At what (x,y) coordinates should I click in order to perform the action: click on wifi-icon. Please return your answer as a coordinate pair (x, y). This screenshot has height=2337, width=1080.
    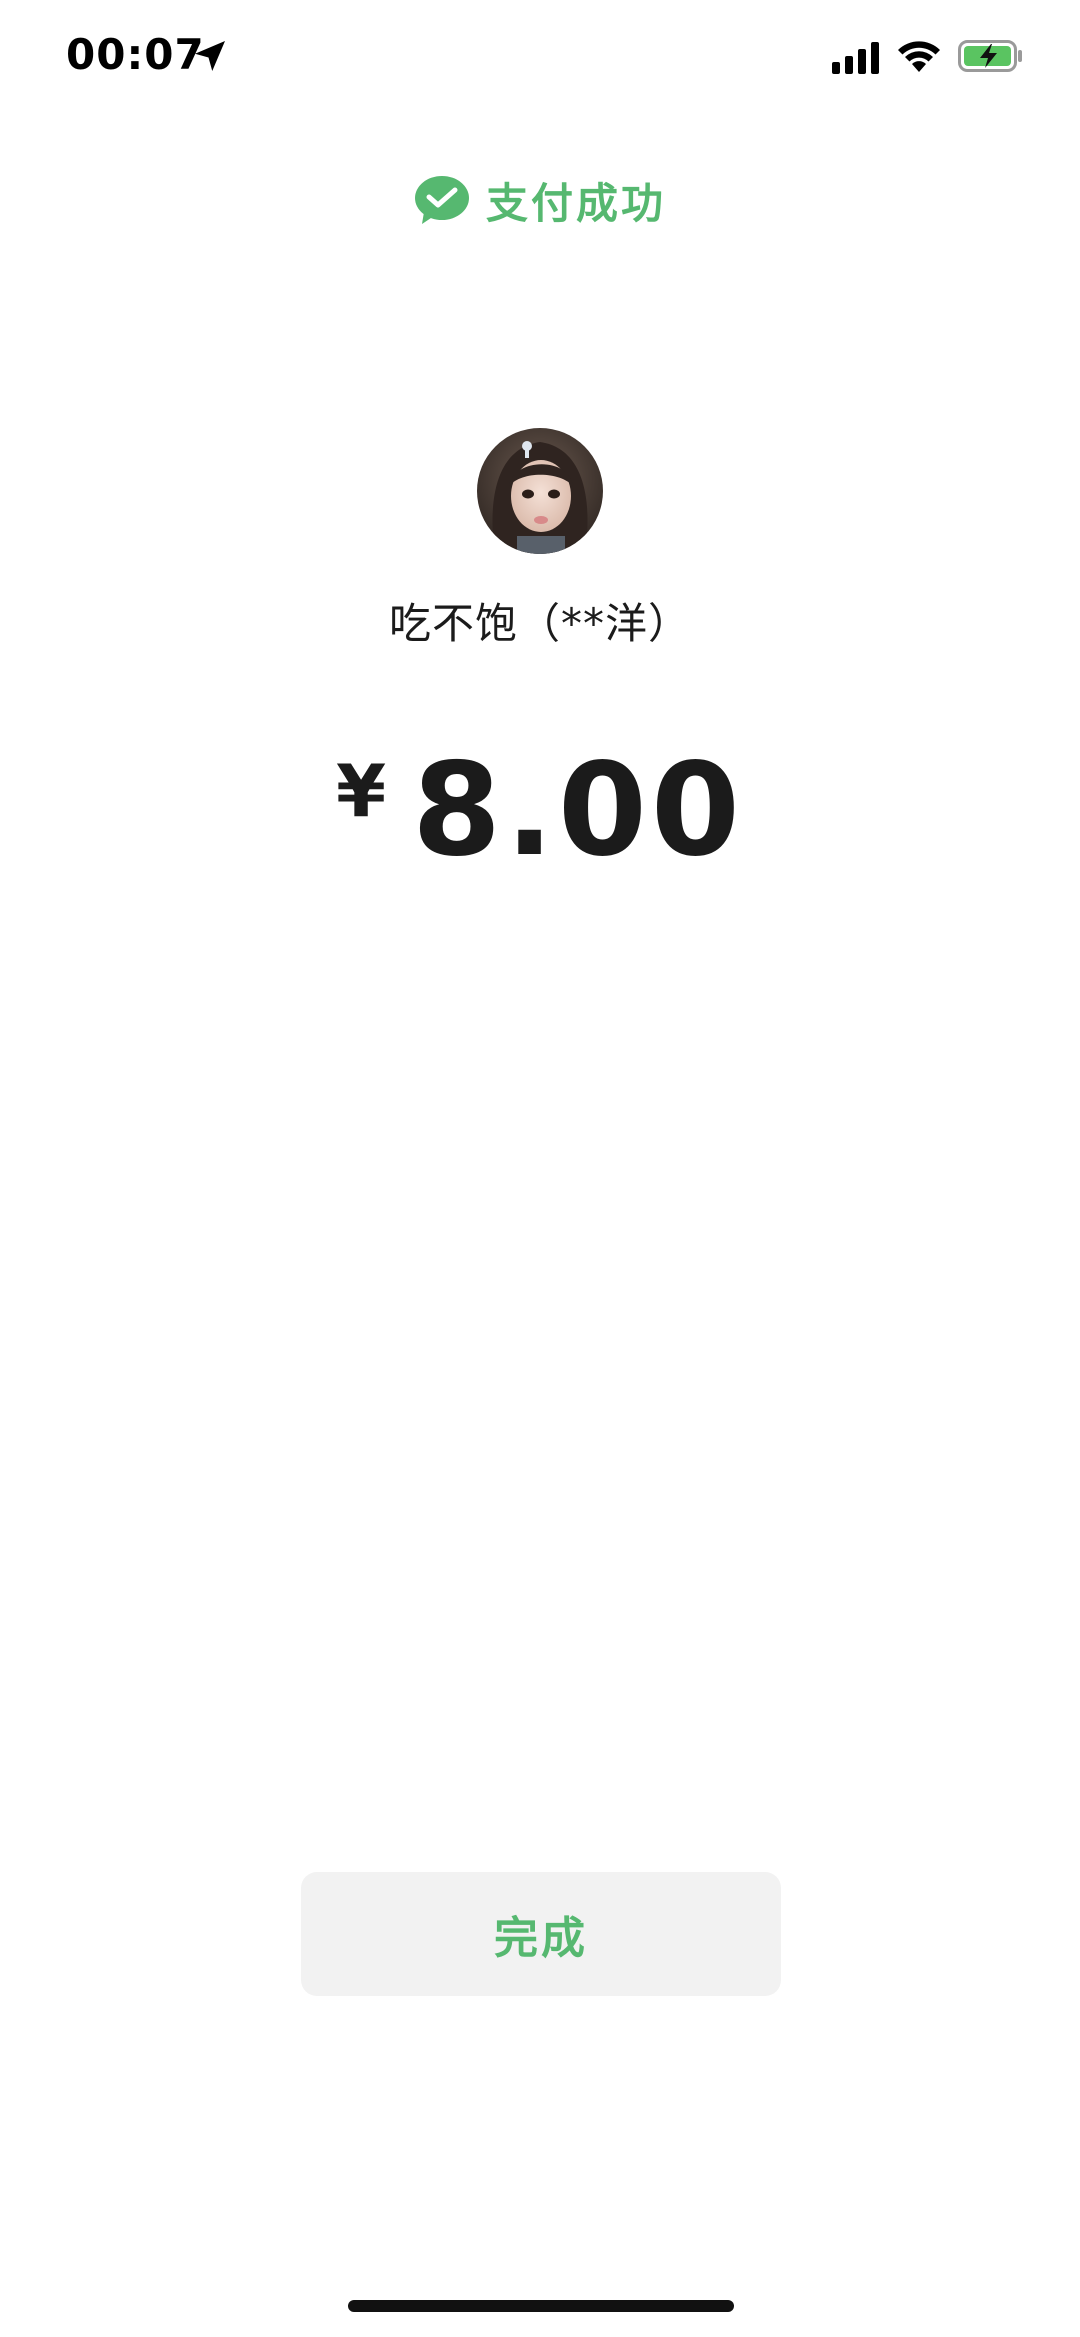
    Looking at the image, I should click on (919, 56).